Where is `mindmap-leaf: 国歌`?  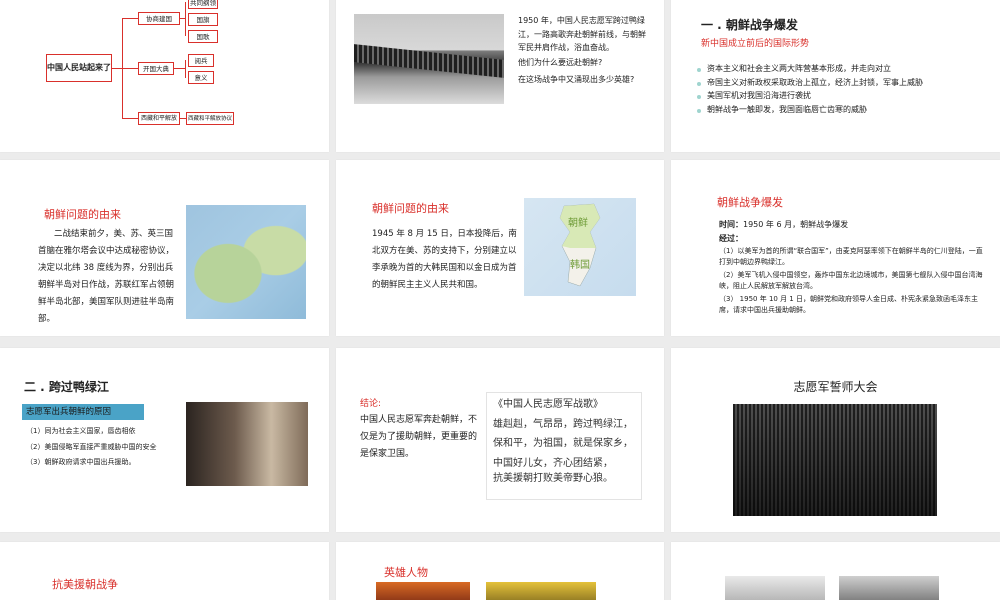
mindmap-leaf: 国歌 is located at coordinates (203, 36).